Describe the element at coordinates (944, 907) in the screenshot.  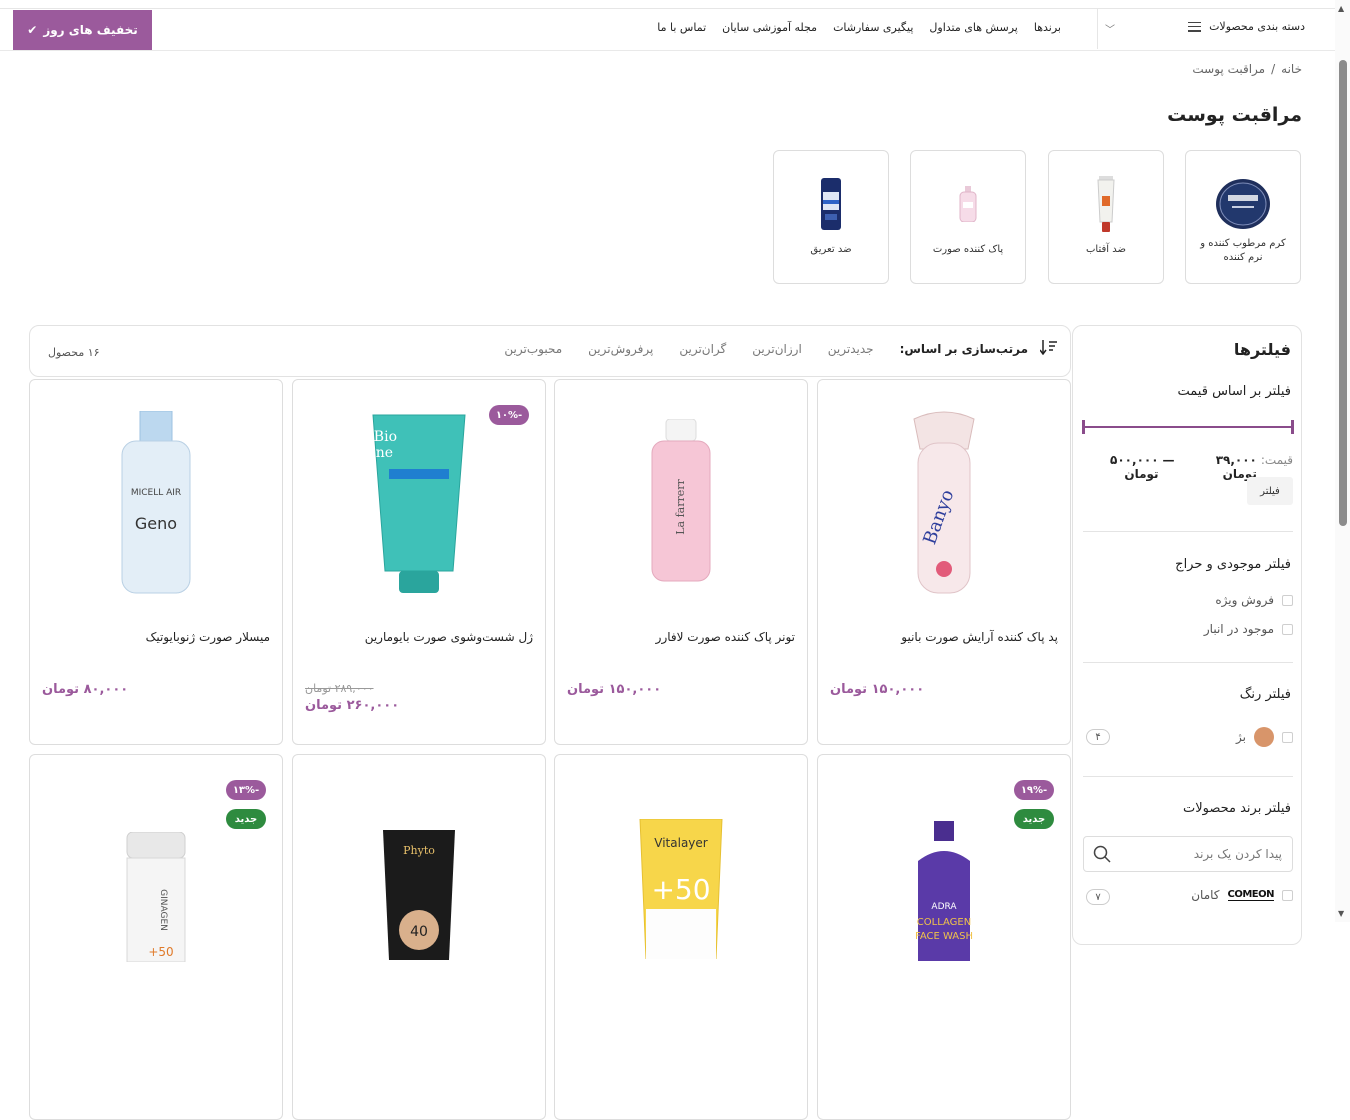
I see `svg-text: ADRA` at that location.